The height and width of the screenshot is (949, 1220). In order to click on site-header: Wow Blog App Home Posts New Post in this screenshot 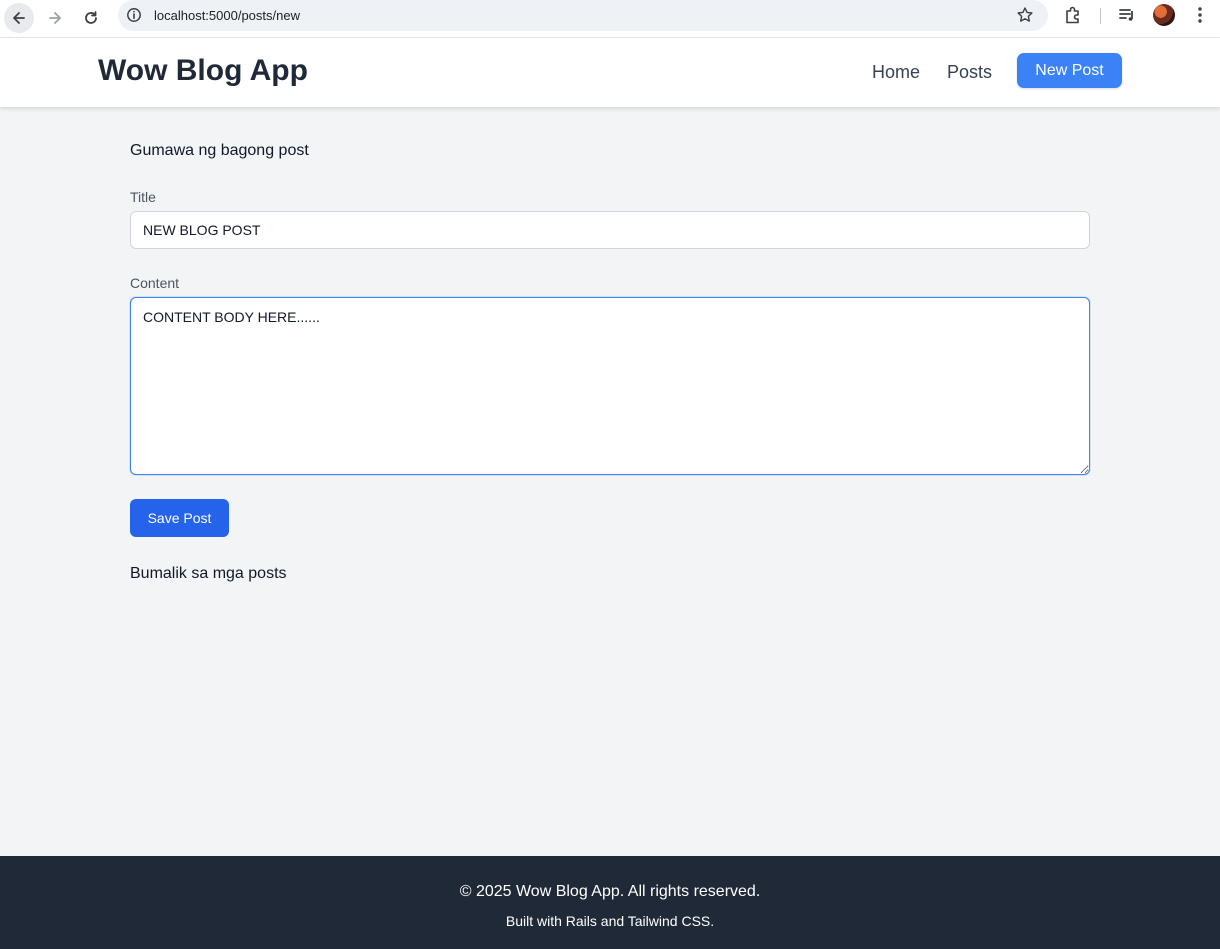, I will do `click(610, 72)`.